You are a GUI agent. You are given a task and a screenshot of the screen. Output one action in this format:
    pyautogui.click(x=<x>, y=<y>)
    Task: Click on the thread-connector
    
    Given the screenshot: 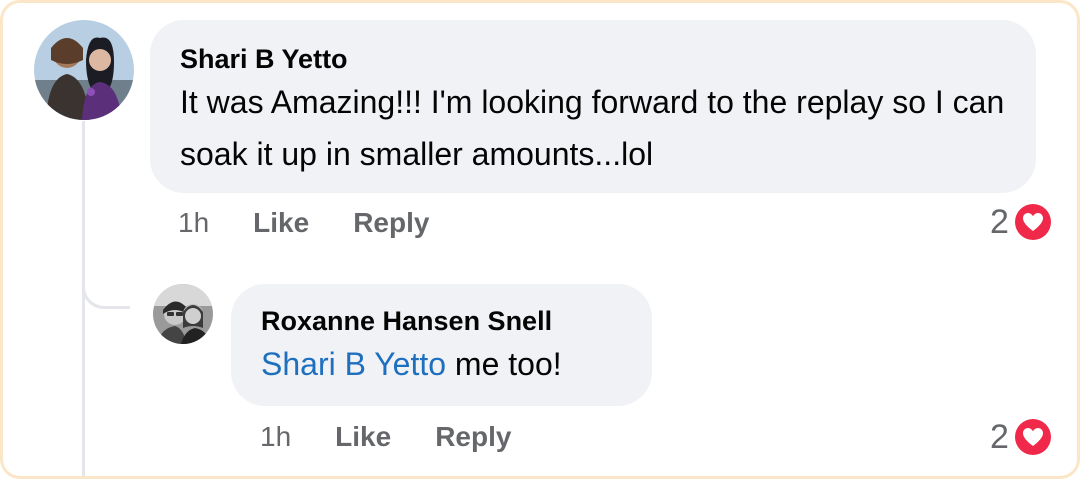 What is the action you would take?
    pyautogui.click(x=106, y=285)
    